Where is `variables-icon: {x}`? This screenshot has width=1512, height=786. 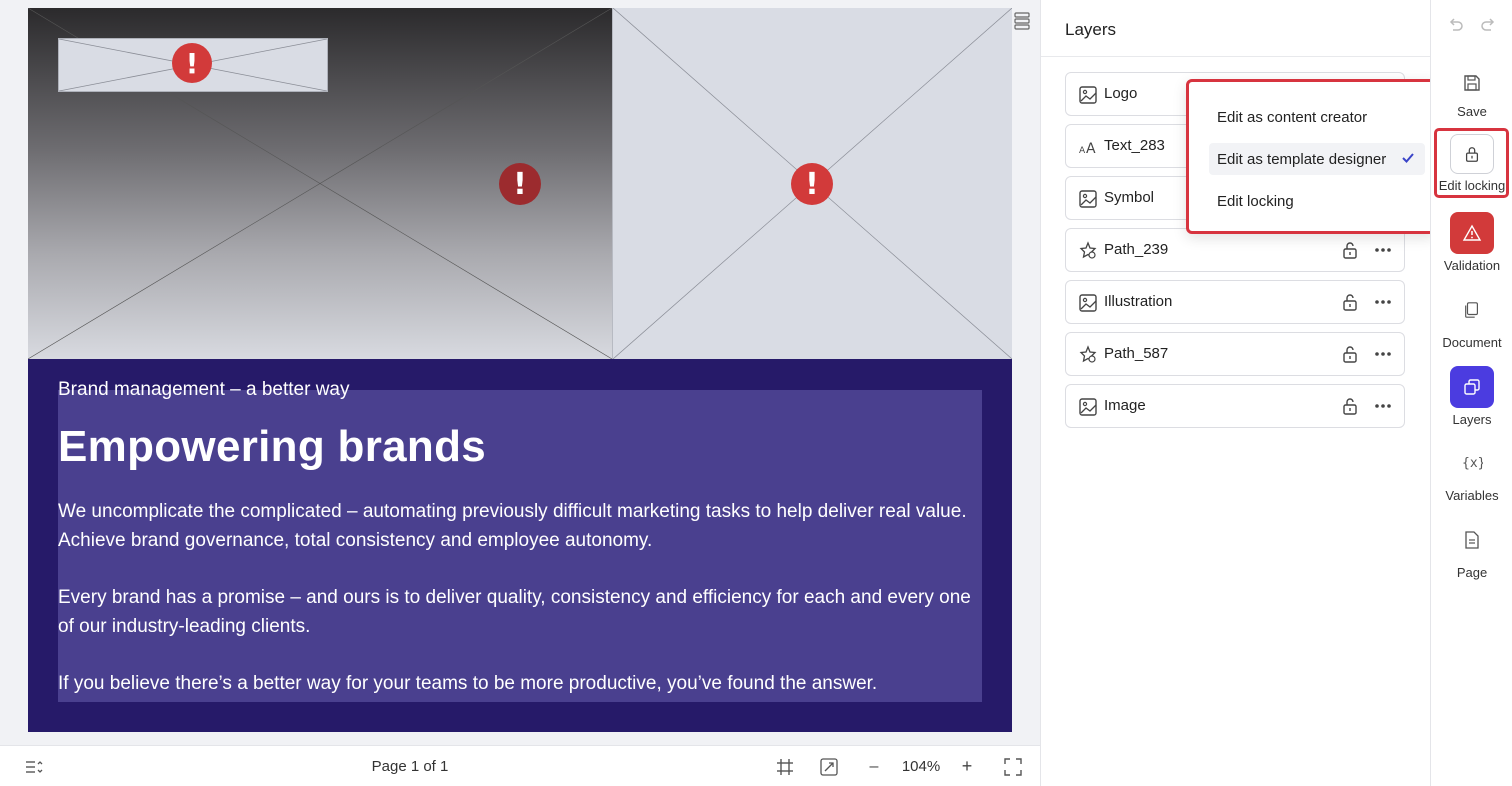 variables-icon: {x} is located at coordinates (1472, 463).